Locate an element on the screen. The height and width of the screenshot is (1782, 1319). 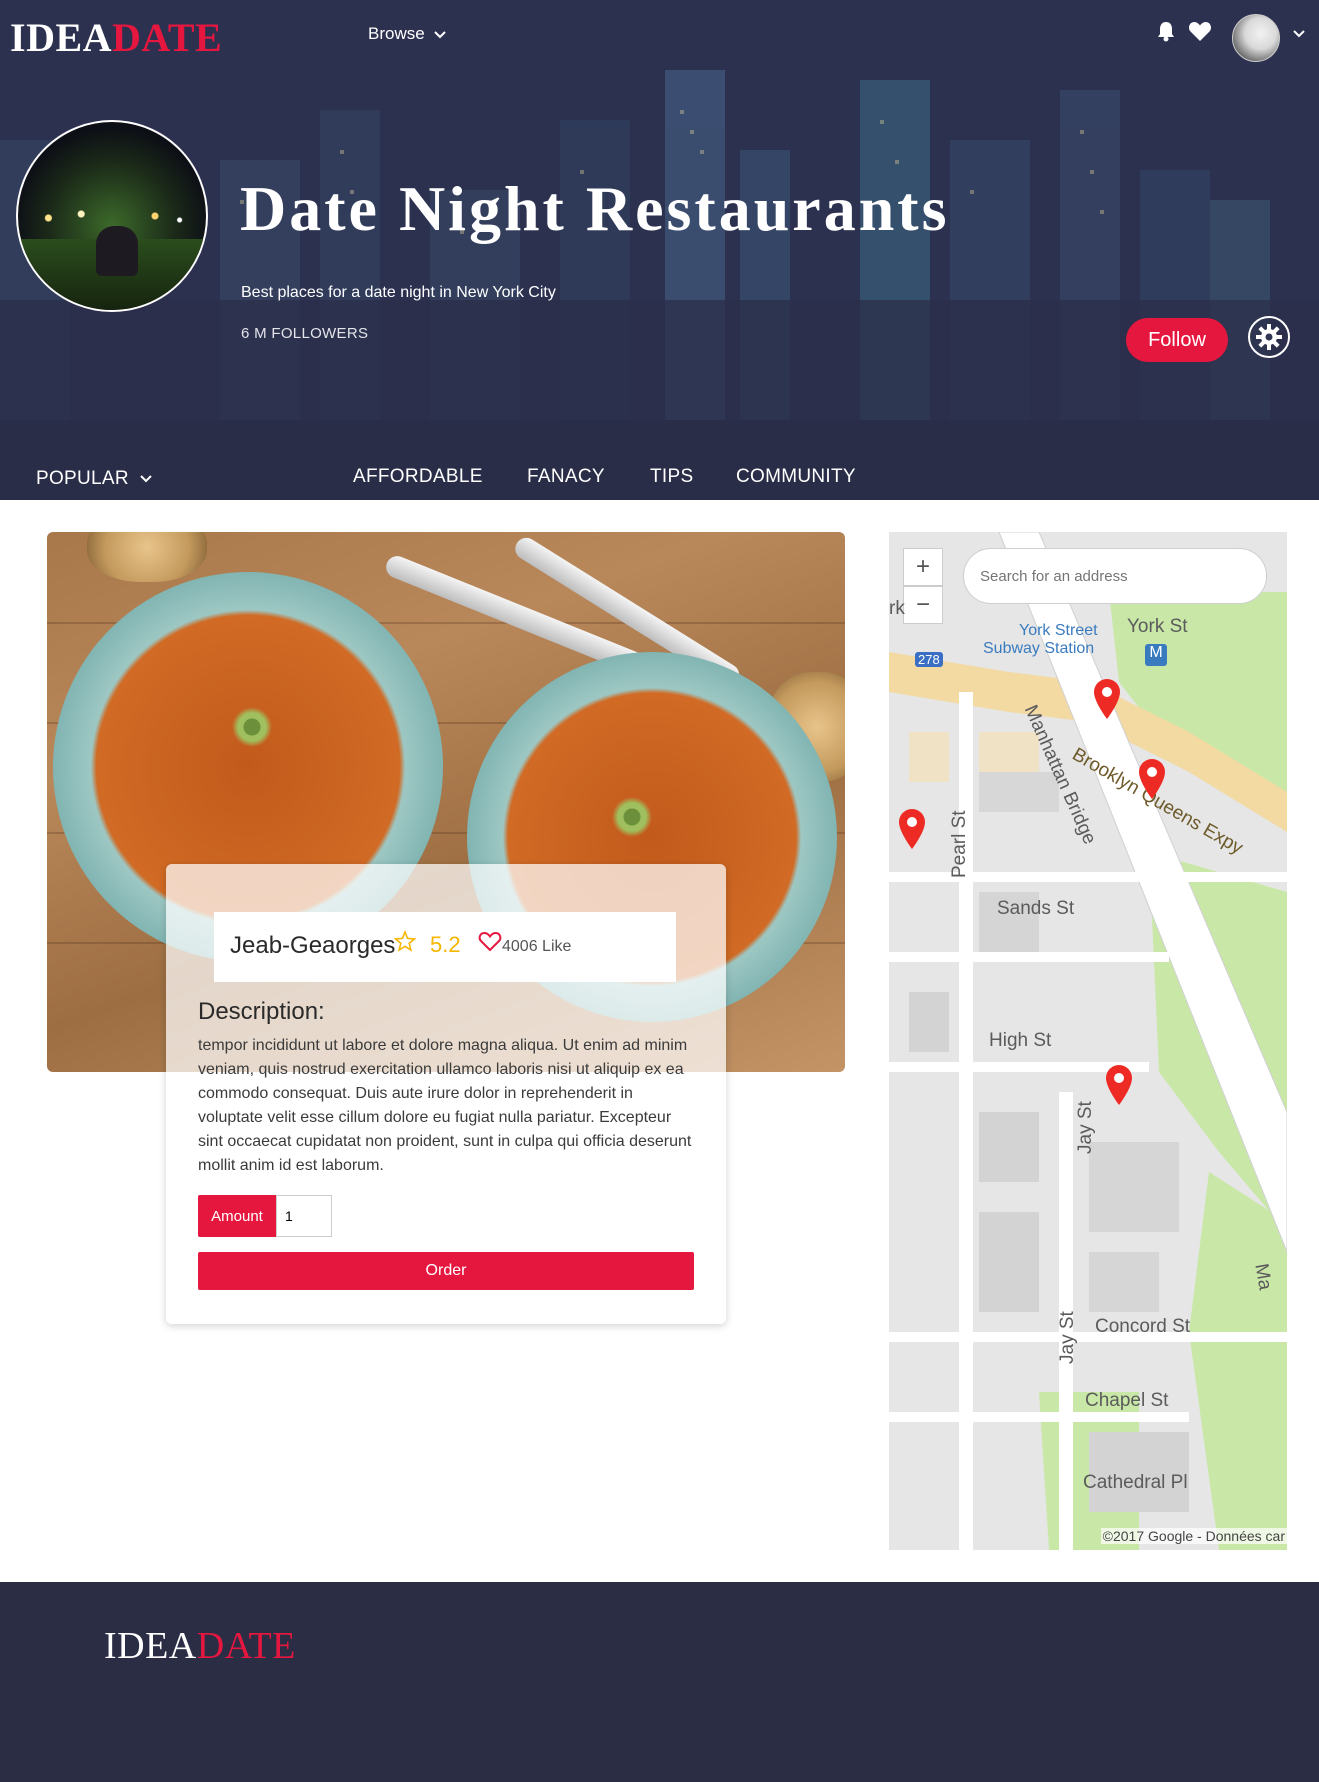
tab-affordable: AFFORDABLE is located at coordinates (418, 477).